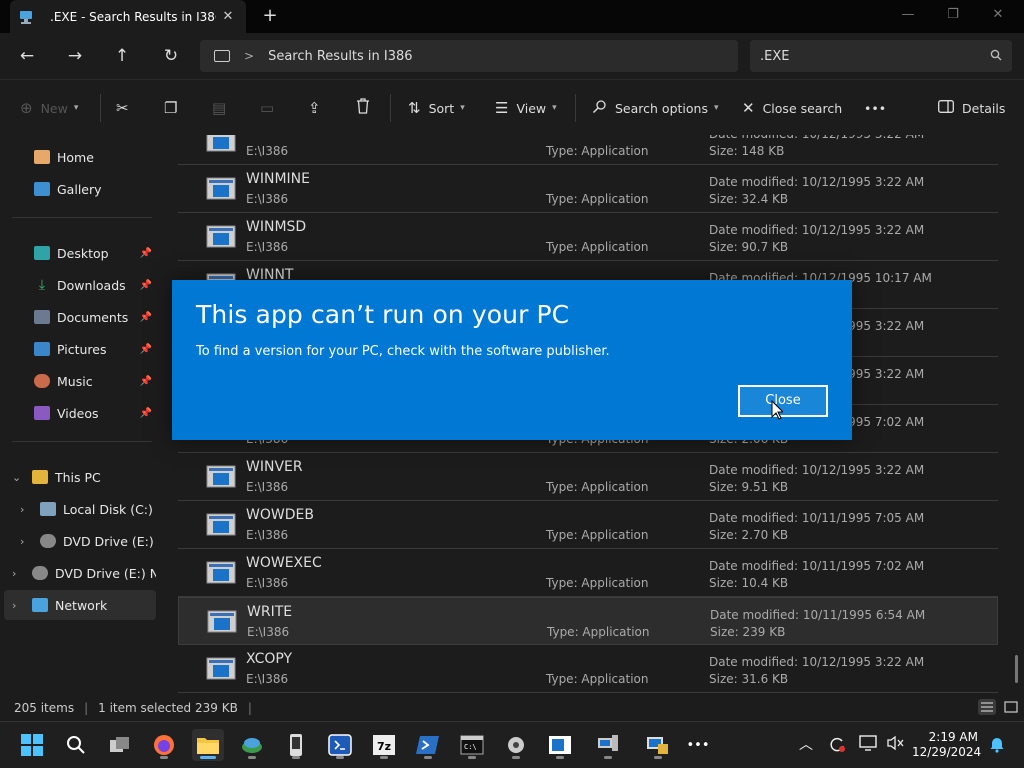 The width and height of the screenshot is (1024, 768). I want to click on firefox-icon, so click(164, 745).